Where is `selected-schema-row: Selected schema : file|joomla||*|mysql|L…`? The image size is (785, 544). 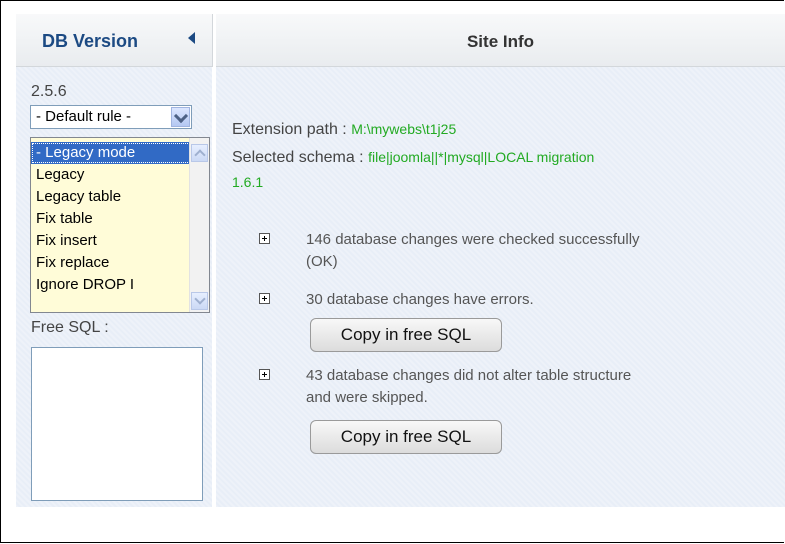
selected-schema-row: Selected schema : file|joomla||*|mysql|L… is located at coordinates (413, 158).